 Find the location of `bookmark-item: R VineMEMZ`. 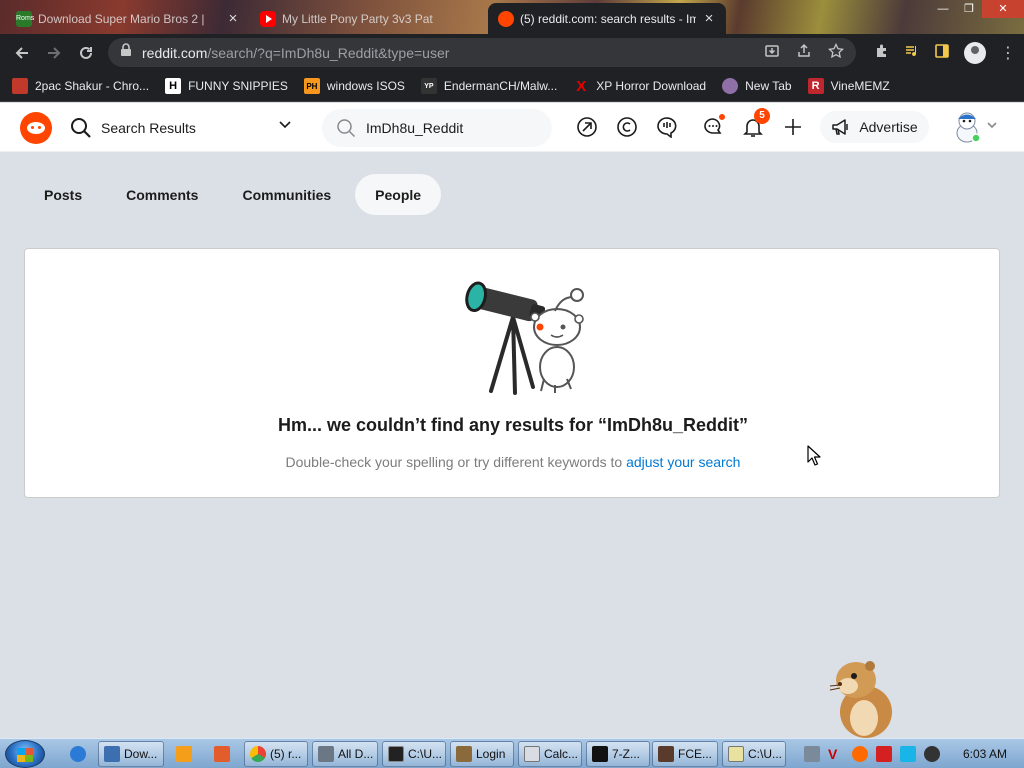

bookmark-item: R VineMEMZ is located at coordinates (848, 86).